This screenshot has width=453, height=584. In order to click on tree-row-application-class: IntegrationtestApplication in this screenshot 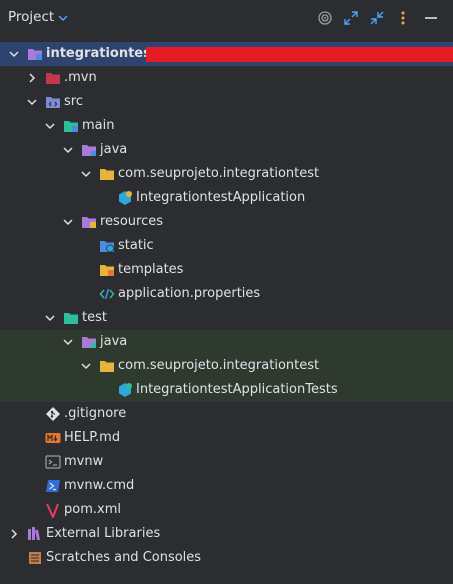, I will do `click(226, 198)`.